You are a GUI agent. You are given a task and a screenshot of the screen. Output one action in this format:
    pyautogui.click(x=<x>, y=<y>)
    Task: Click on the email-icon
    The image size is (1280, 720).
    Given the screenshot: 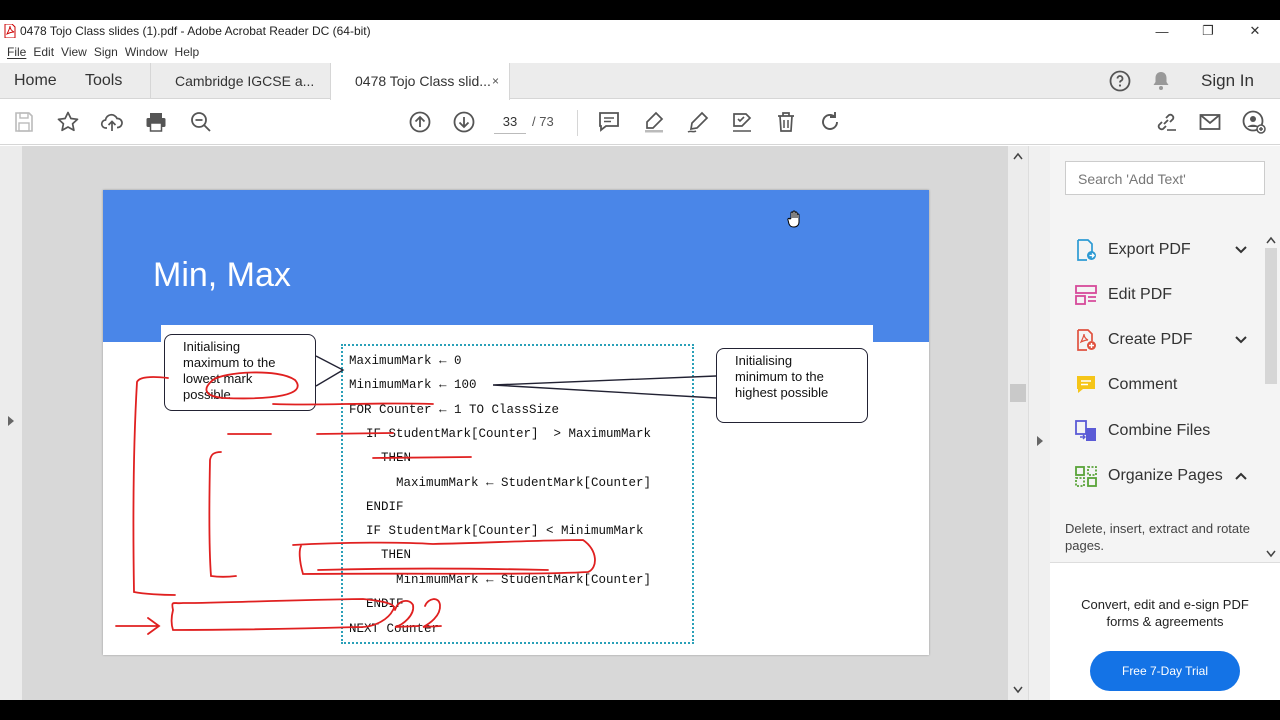 What is the action you would take?
    pyautogui.click(x=1210, y=122)
    